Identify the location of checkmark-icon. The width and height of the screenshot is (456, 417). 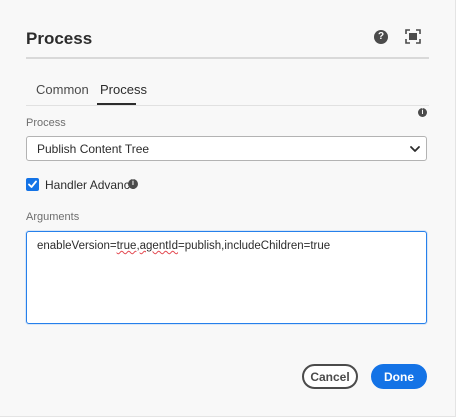
(32, 184).